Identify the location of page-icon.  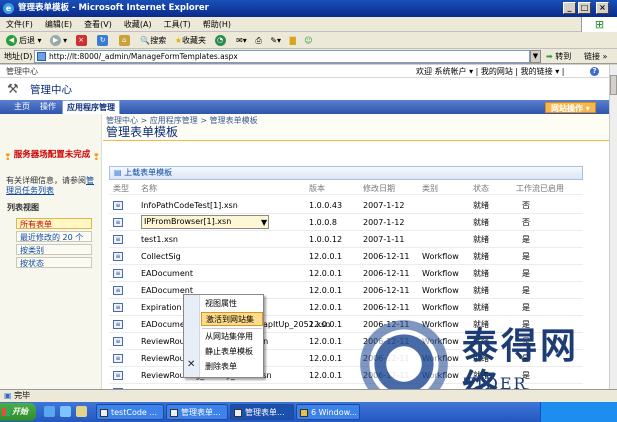
(41, 56).